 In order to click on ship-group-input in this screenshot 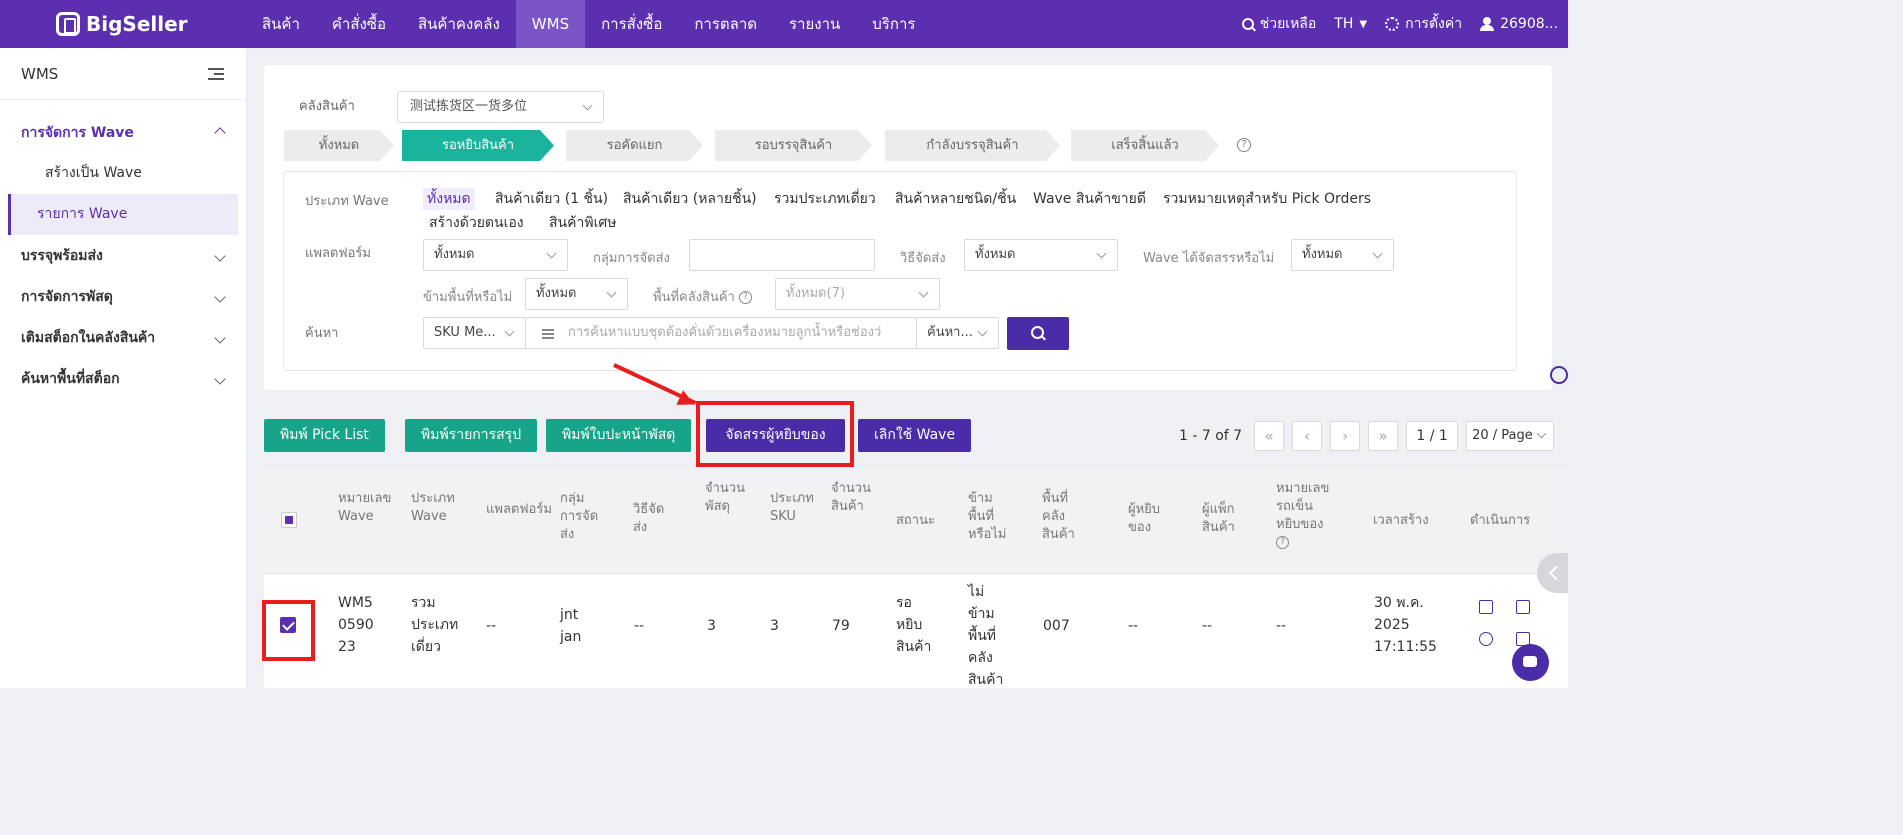, I will do `click(782, 255)`.